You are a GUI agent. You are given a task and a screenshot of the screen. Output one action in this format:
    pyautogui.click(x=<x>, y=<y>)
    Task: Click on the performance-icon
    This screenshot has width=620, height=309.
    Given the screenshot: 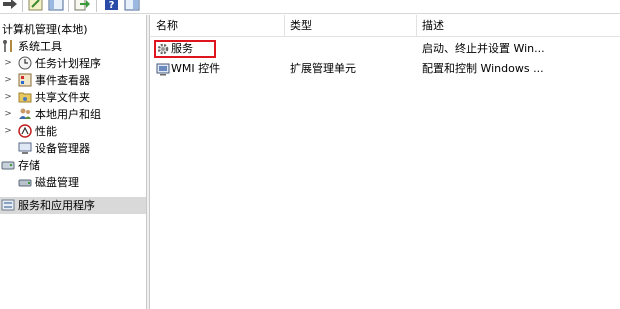 What is the action you would take?
    pyautogui.click(x=25, y=131)
    